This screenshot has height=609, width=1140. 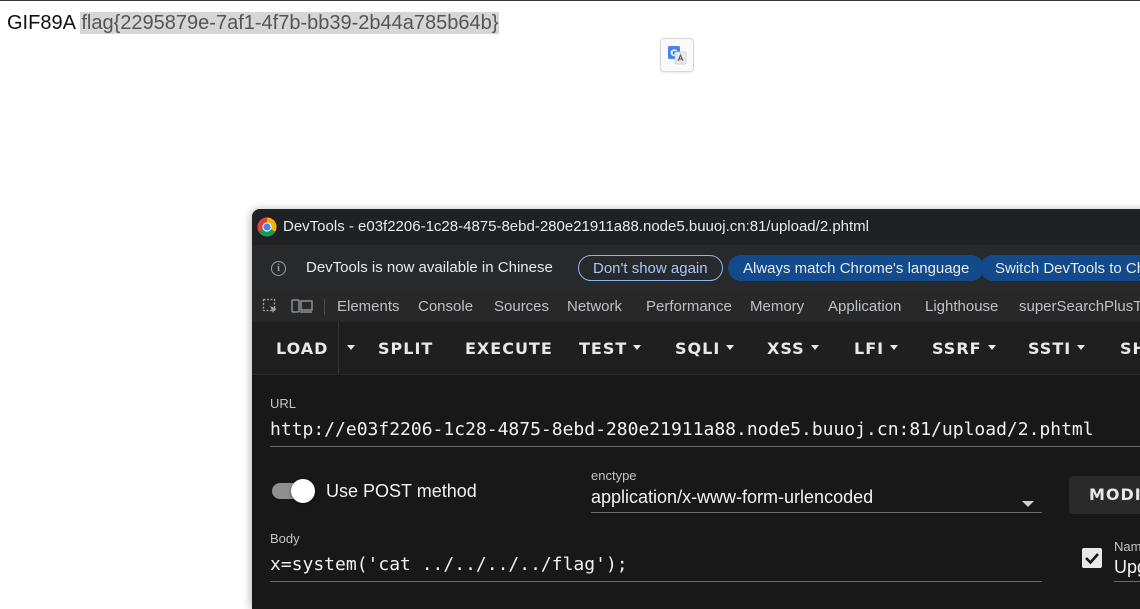 I want to click on post-method-label: Use POST method, so click(x=401, y=491).